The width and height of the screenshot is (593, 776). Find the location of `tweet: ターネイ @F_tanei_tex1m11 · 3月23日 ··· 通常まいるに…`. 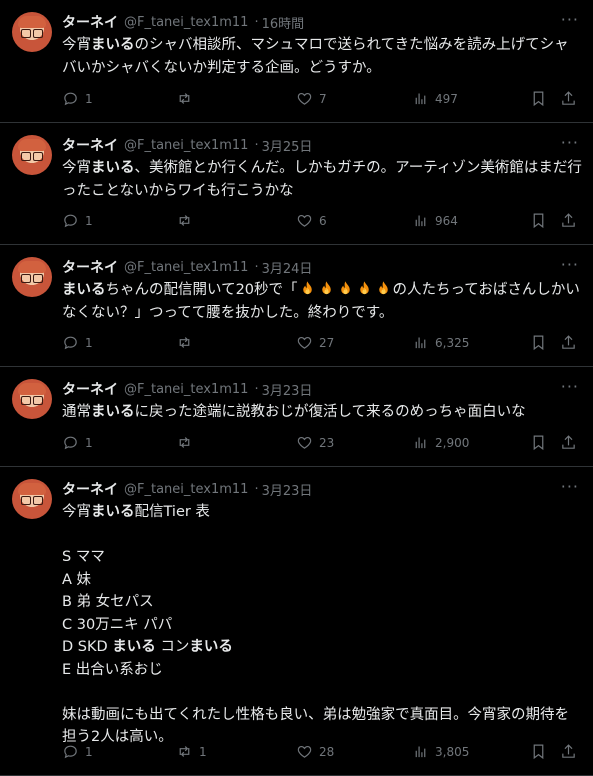

tweet: ターネイ @F_tanei_tex1m11 · 3月23日 ··· 通常まいるに… is located at coordinates (296, 417).